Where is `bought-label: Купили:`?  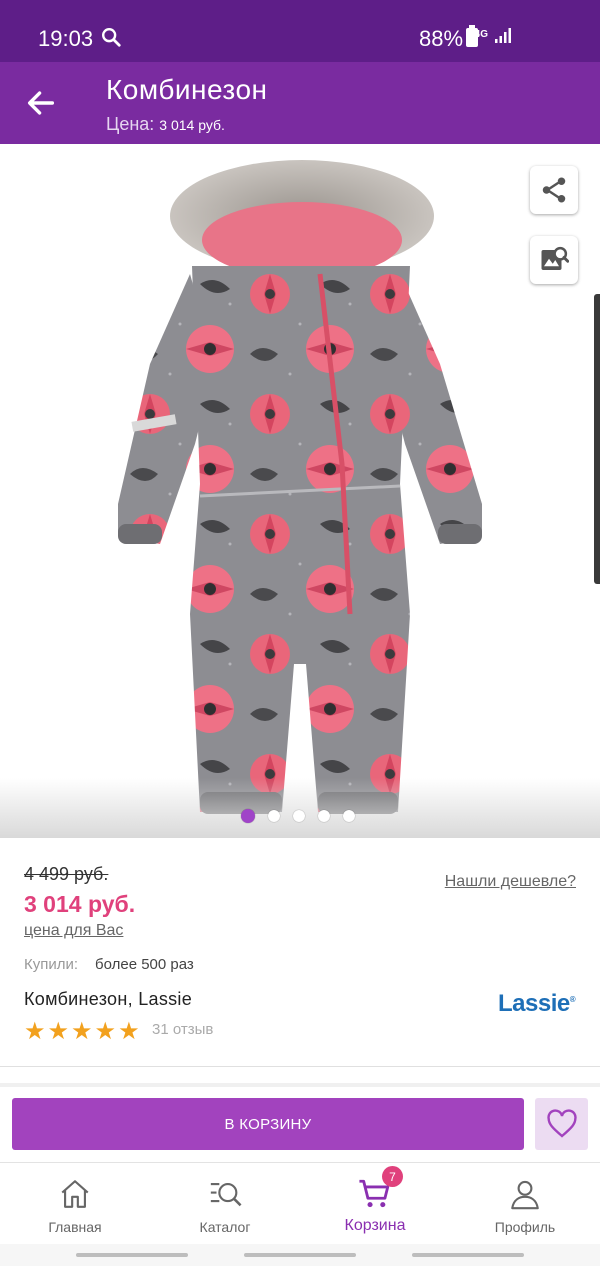
bought-label: Купили: is located at coordinates (51, 964).